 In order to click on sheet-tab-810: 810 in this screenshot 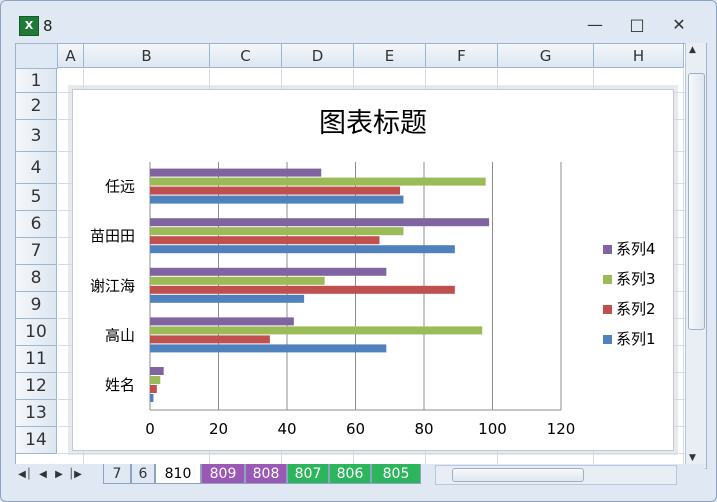, I will do `click(178, 474)`.